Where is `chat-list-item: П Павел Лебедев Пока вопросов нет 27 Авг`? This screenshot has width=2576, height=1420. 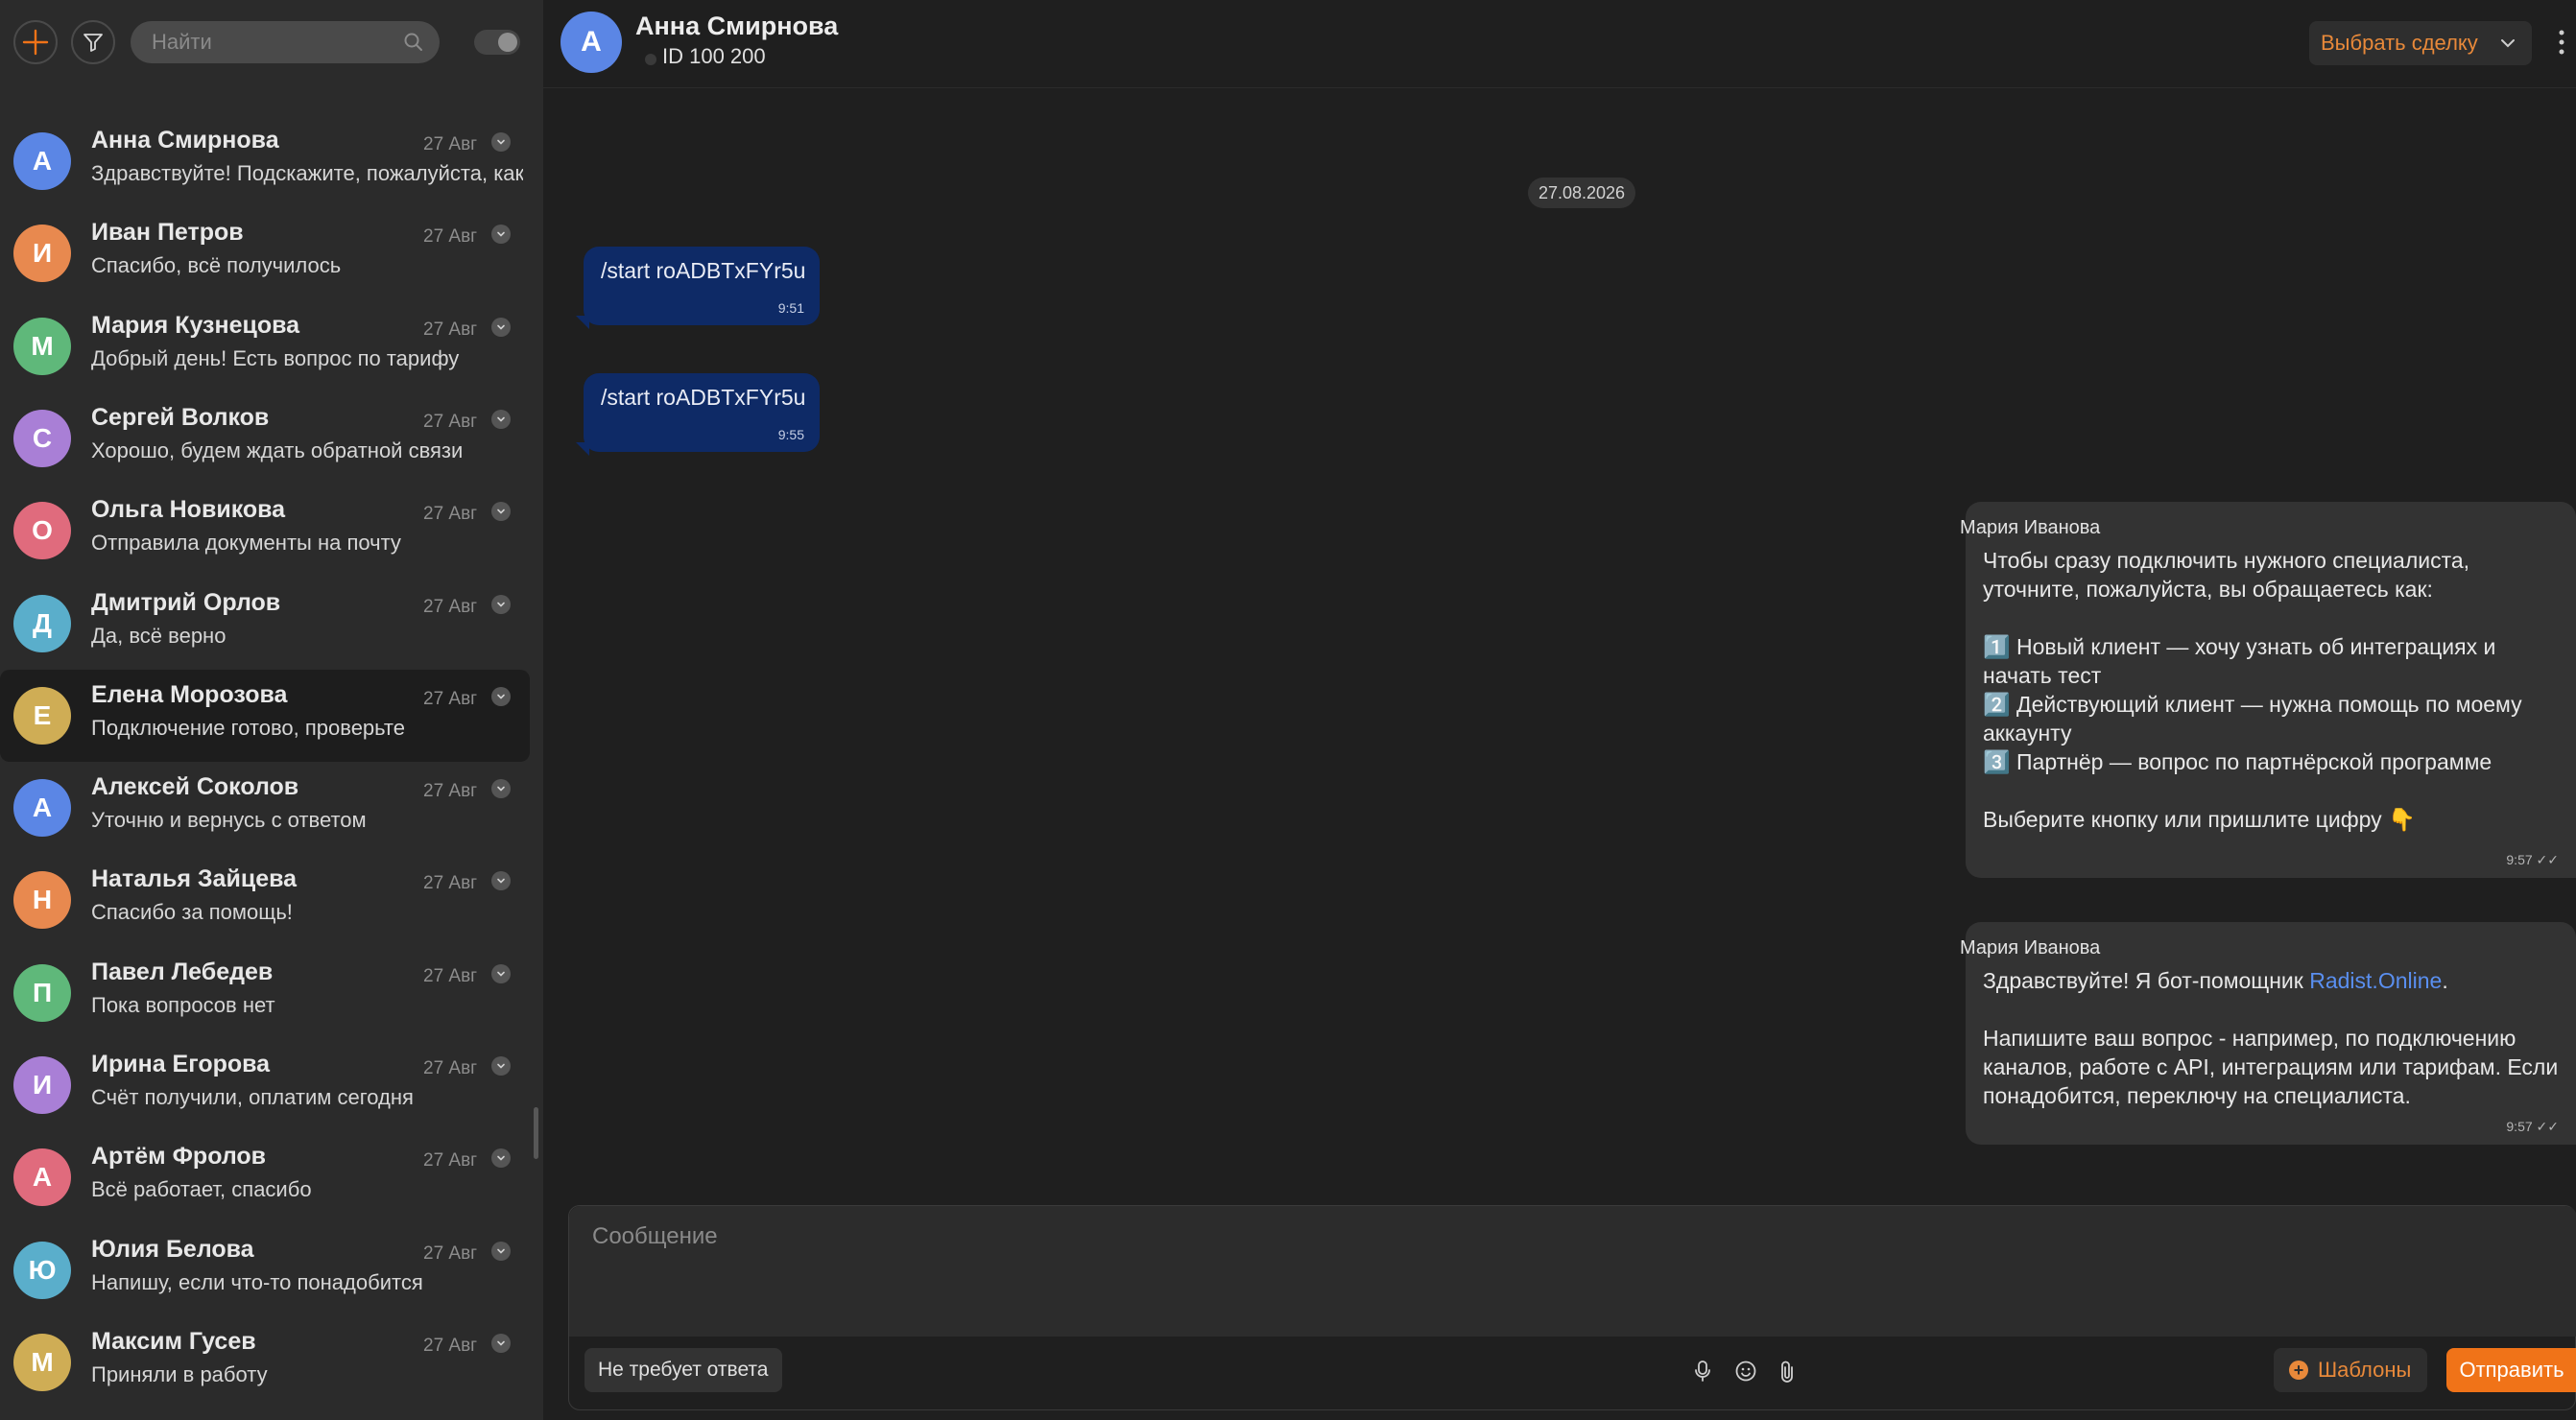 chat-list-item: П Павел Лебедев Пока вопросов нет 27 Авг is located at coordinates (265, 993).